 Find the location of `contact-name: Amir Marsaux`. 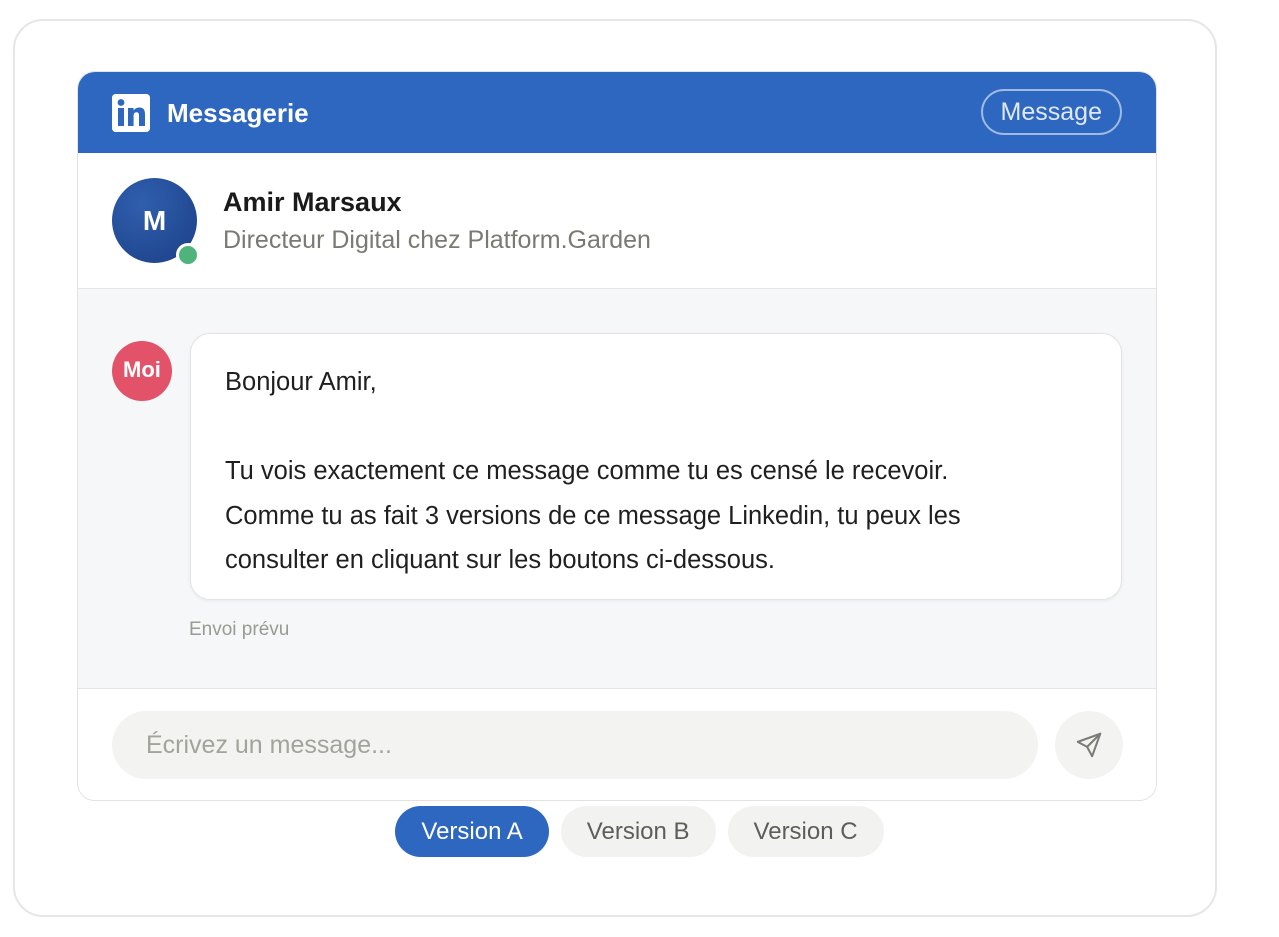

contact-name: Amir Marsaux is located at coordinates (312, 202).